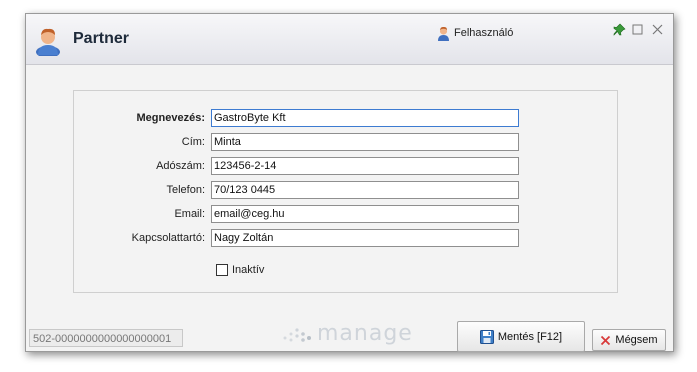  I want to click on save-button-label: Mentés [F12], so click(530, 336).